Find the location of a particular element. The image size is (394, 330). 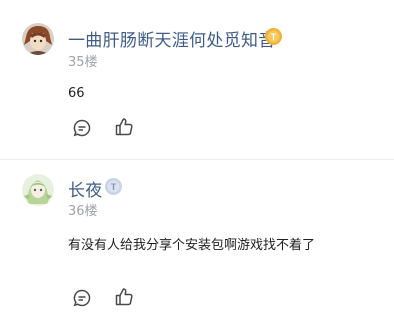

comment-text: 有没有人给我分享个安装包啊游戏找不着了 is located at coordinates (192, 245).